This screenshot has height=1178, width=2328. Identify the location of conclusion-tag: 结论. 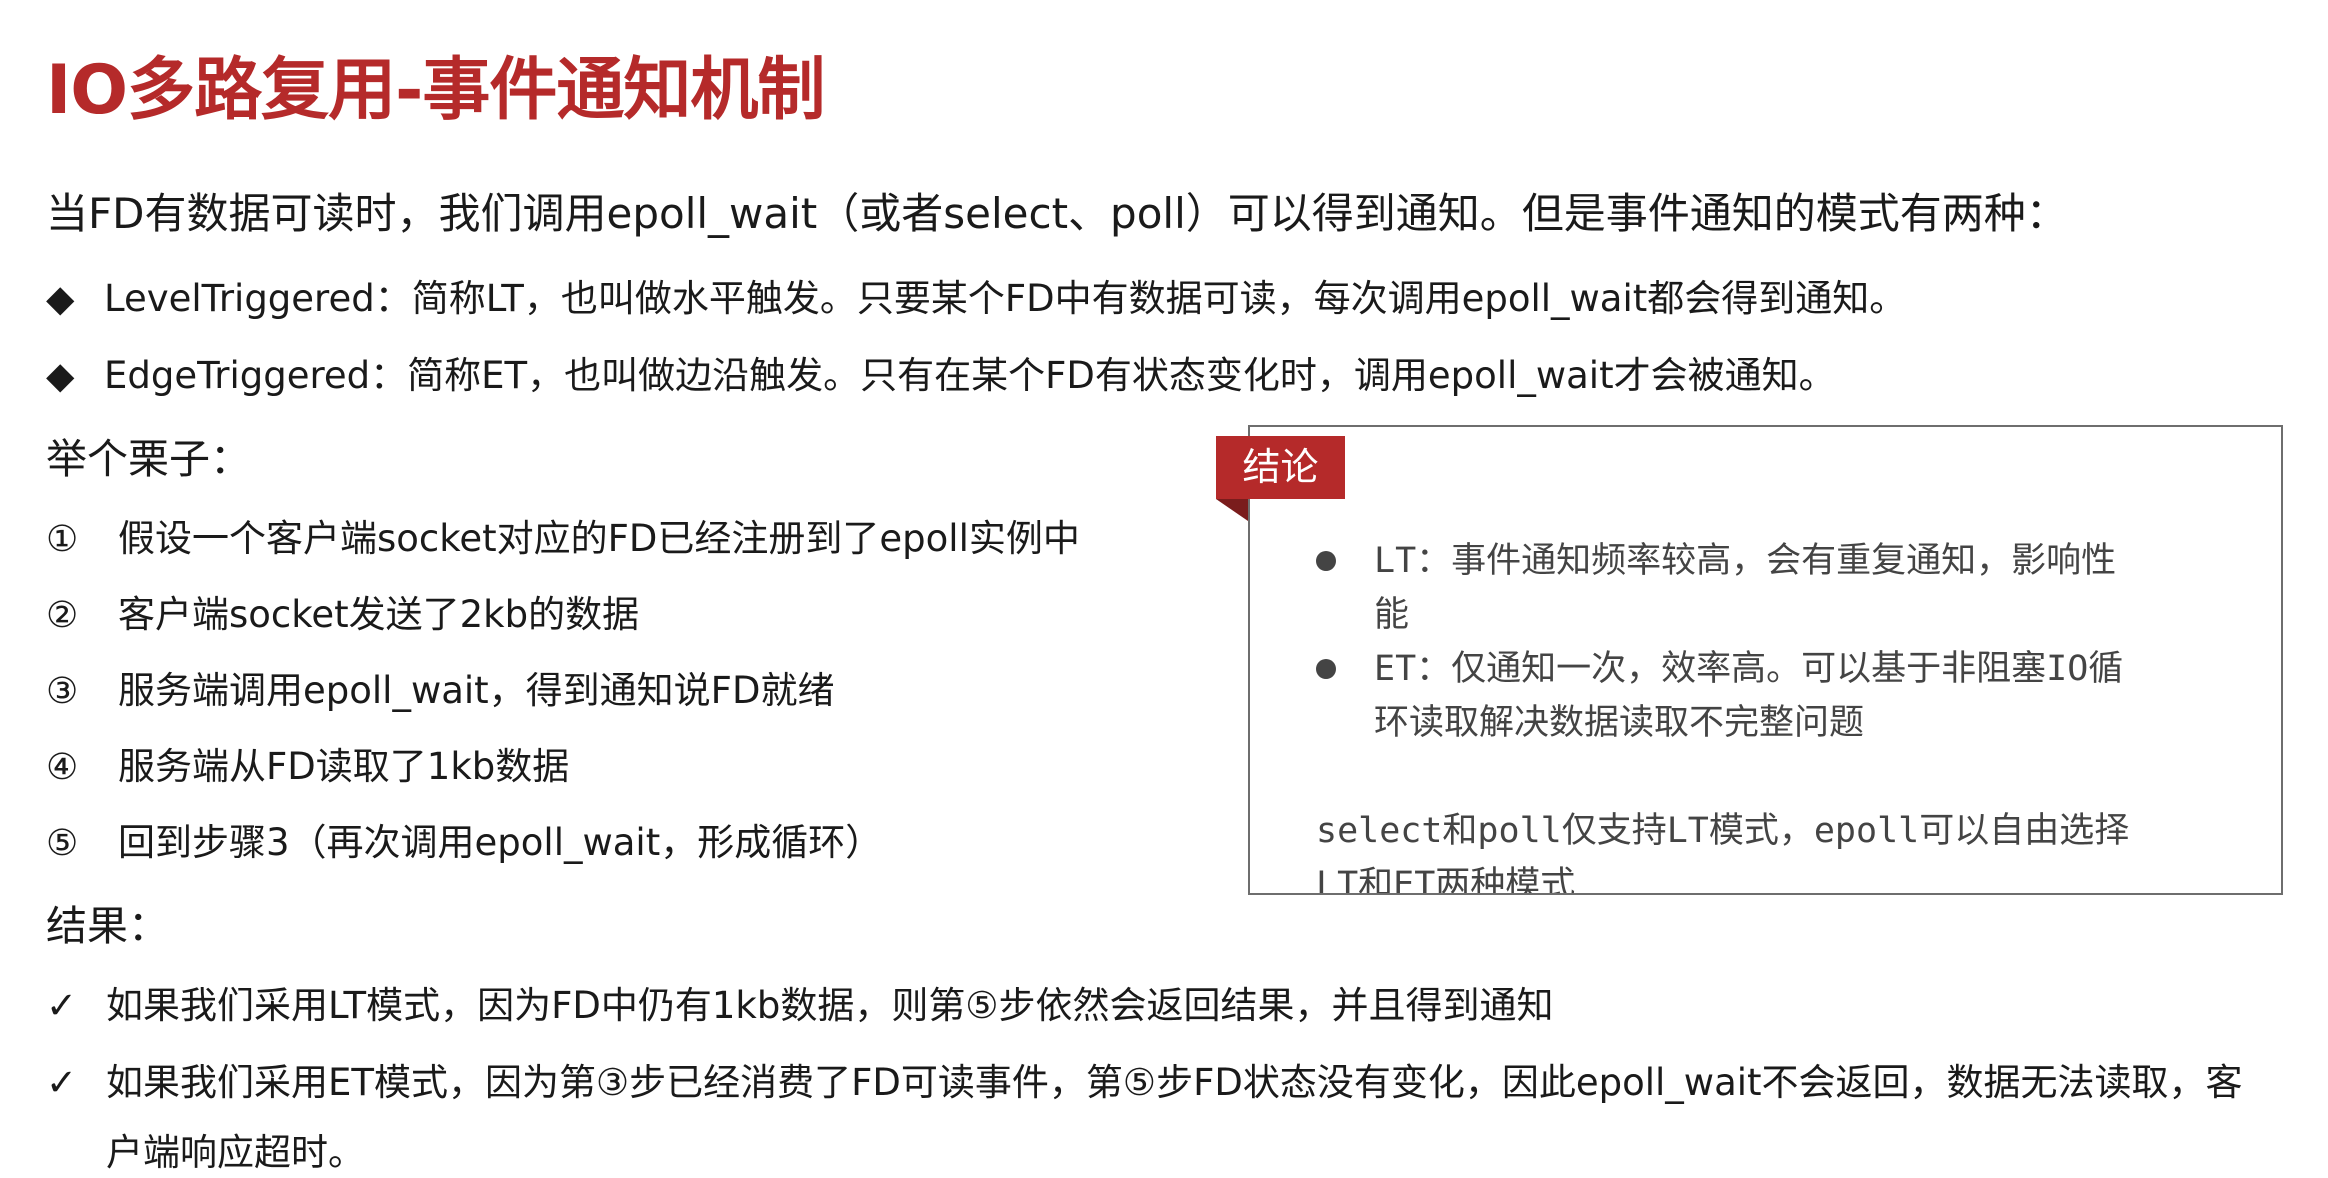
(1280, 467).